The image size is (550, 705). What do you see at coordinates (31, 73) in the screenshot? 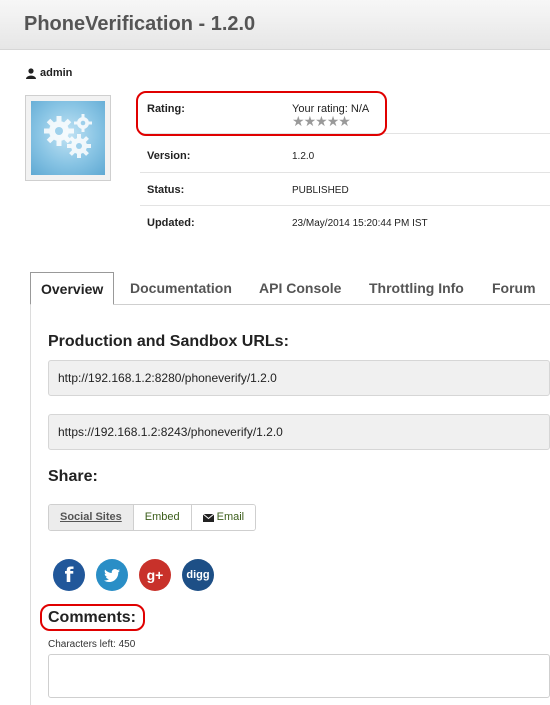
I see `user-icon` at bounding box center [31, 73].